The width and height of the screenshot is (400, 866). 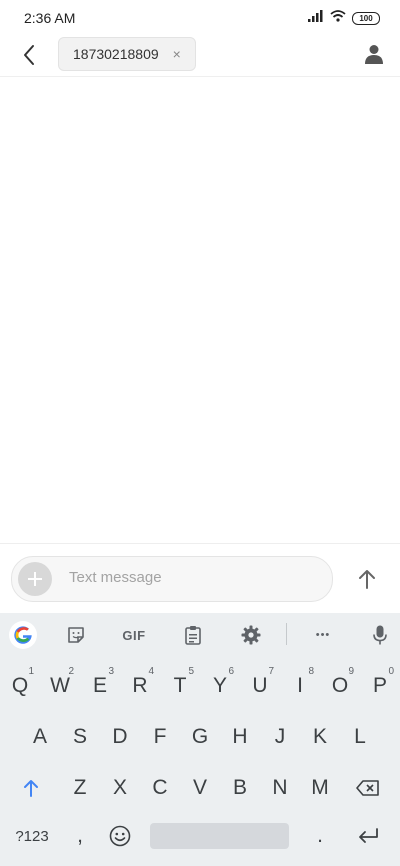 I want to click on key-row-bottom: ?123 , ., so click(x=200, y=836).